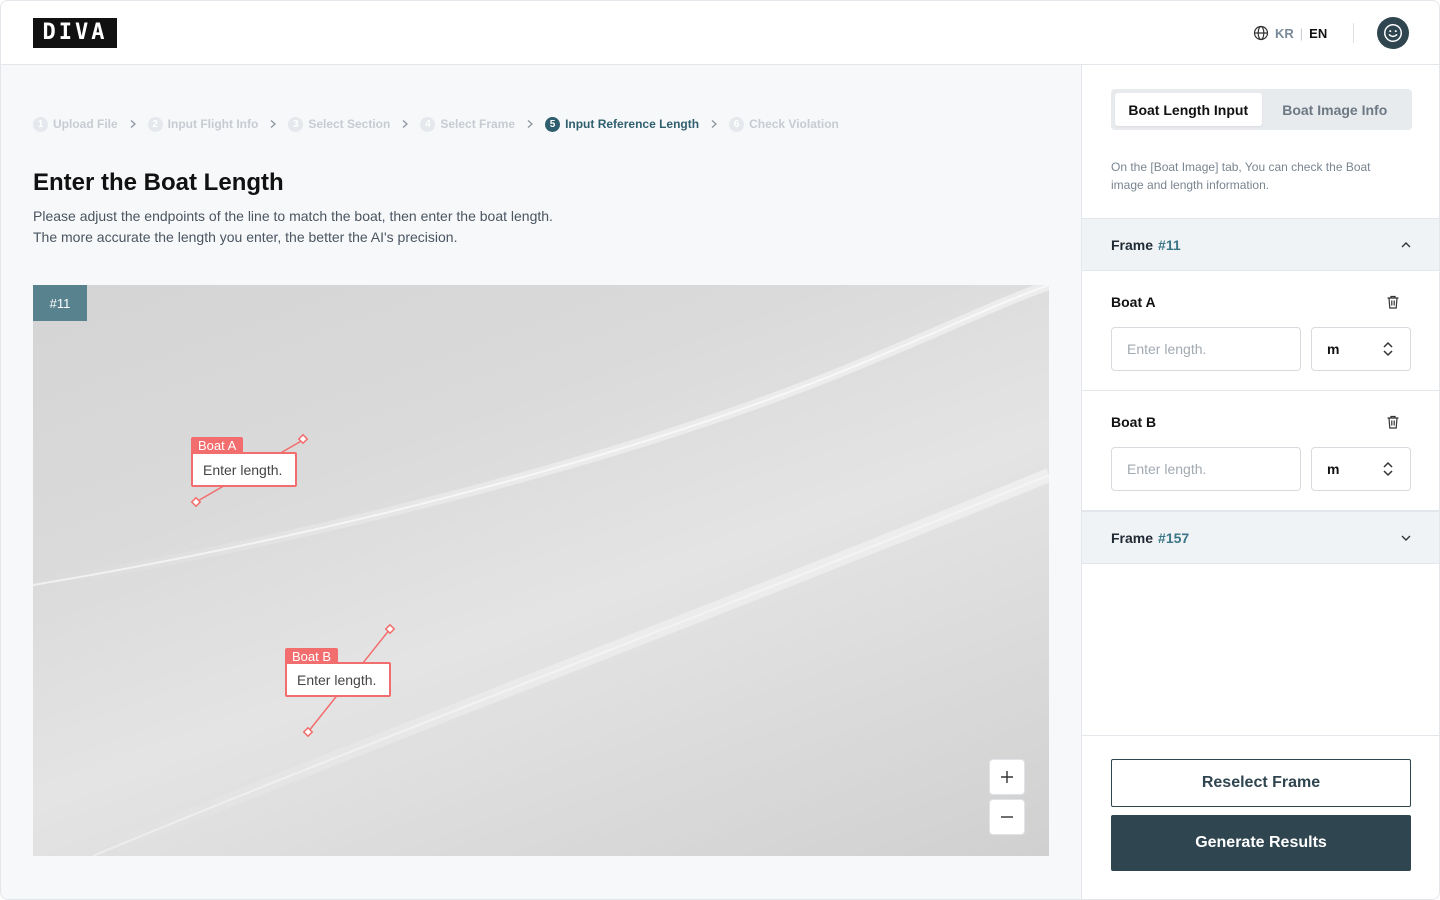 The width and height of the screenshot is (1440, 900). Describe the element at coordinates (1133, 302) in the screenshot. I see `boat-a-name: Boat A` at that location.